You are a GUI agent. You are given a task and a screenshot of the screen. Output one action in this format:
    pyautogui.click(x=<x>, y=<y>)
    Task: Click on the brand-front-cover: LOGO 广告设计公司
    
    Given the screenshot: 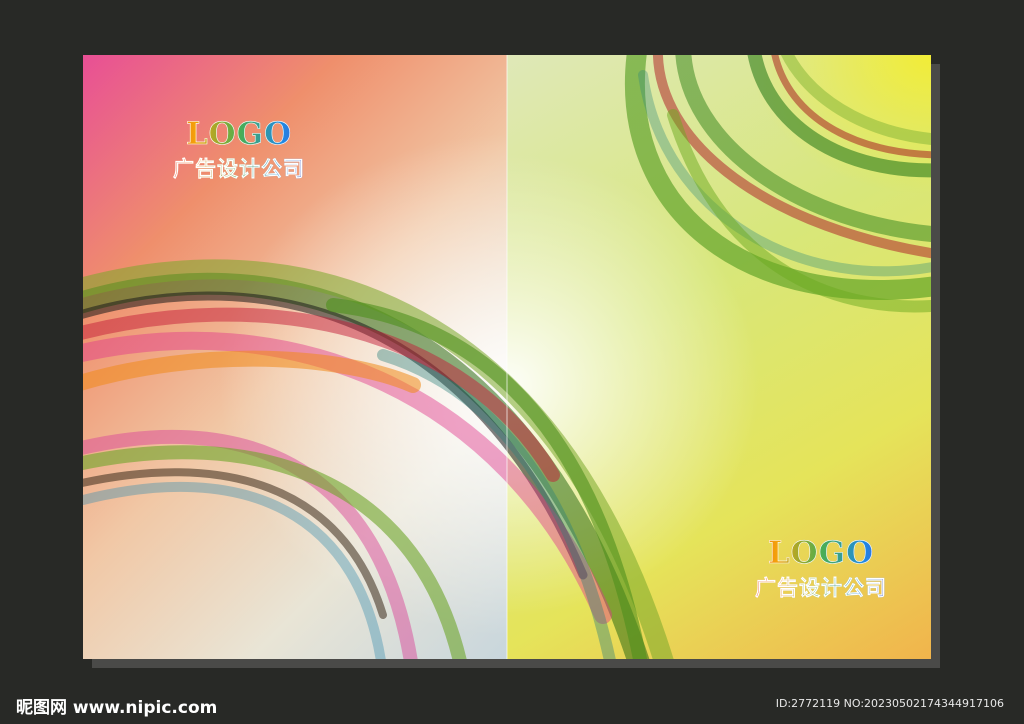 What is the action you would take?
    pyautogui.click(x=821, y=568)
    